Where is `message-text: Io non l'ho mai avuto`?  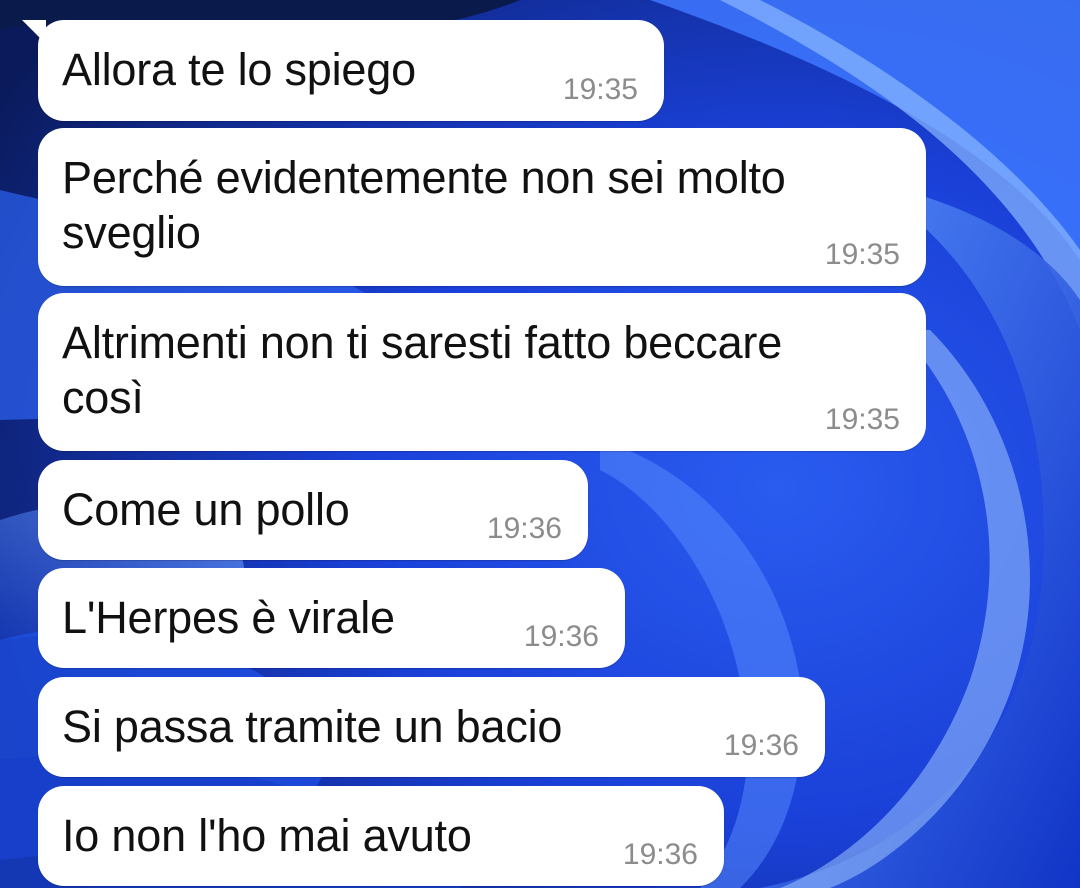 message-text: Io non l'ho mai avuto is located at coordinates (267, 835).